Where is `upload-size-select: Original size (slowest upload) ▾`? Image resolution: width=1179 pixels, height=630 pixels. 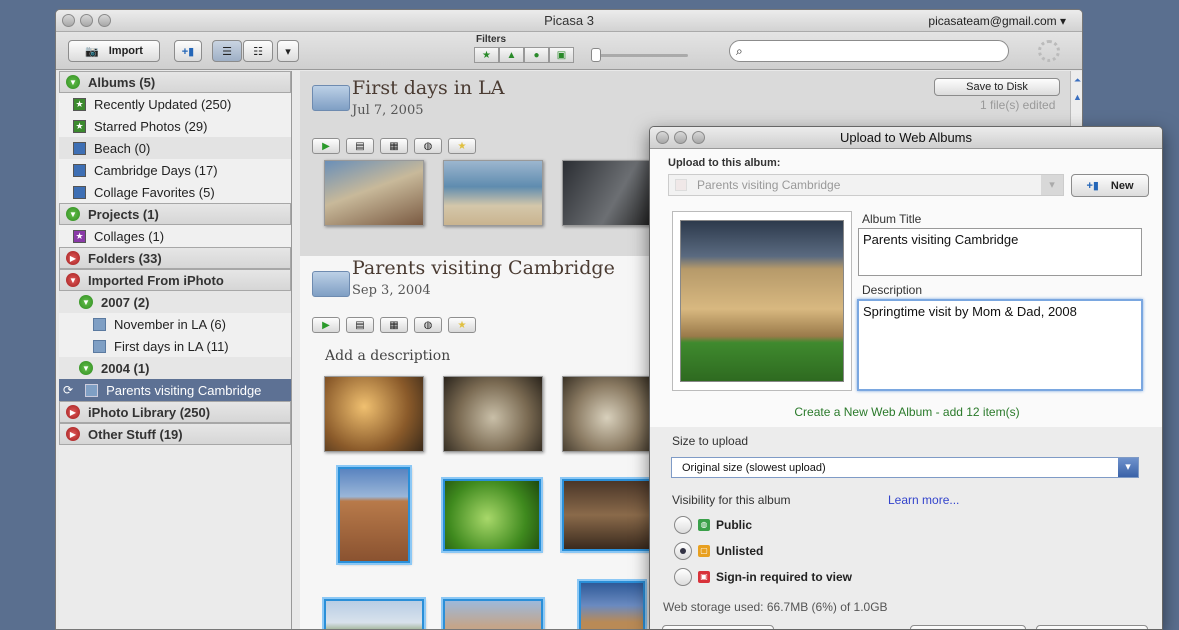 upload-size-select: Original size (slowest upload) ▾ is located at coordinates (905, 467).